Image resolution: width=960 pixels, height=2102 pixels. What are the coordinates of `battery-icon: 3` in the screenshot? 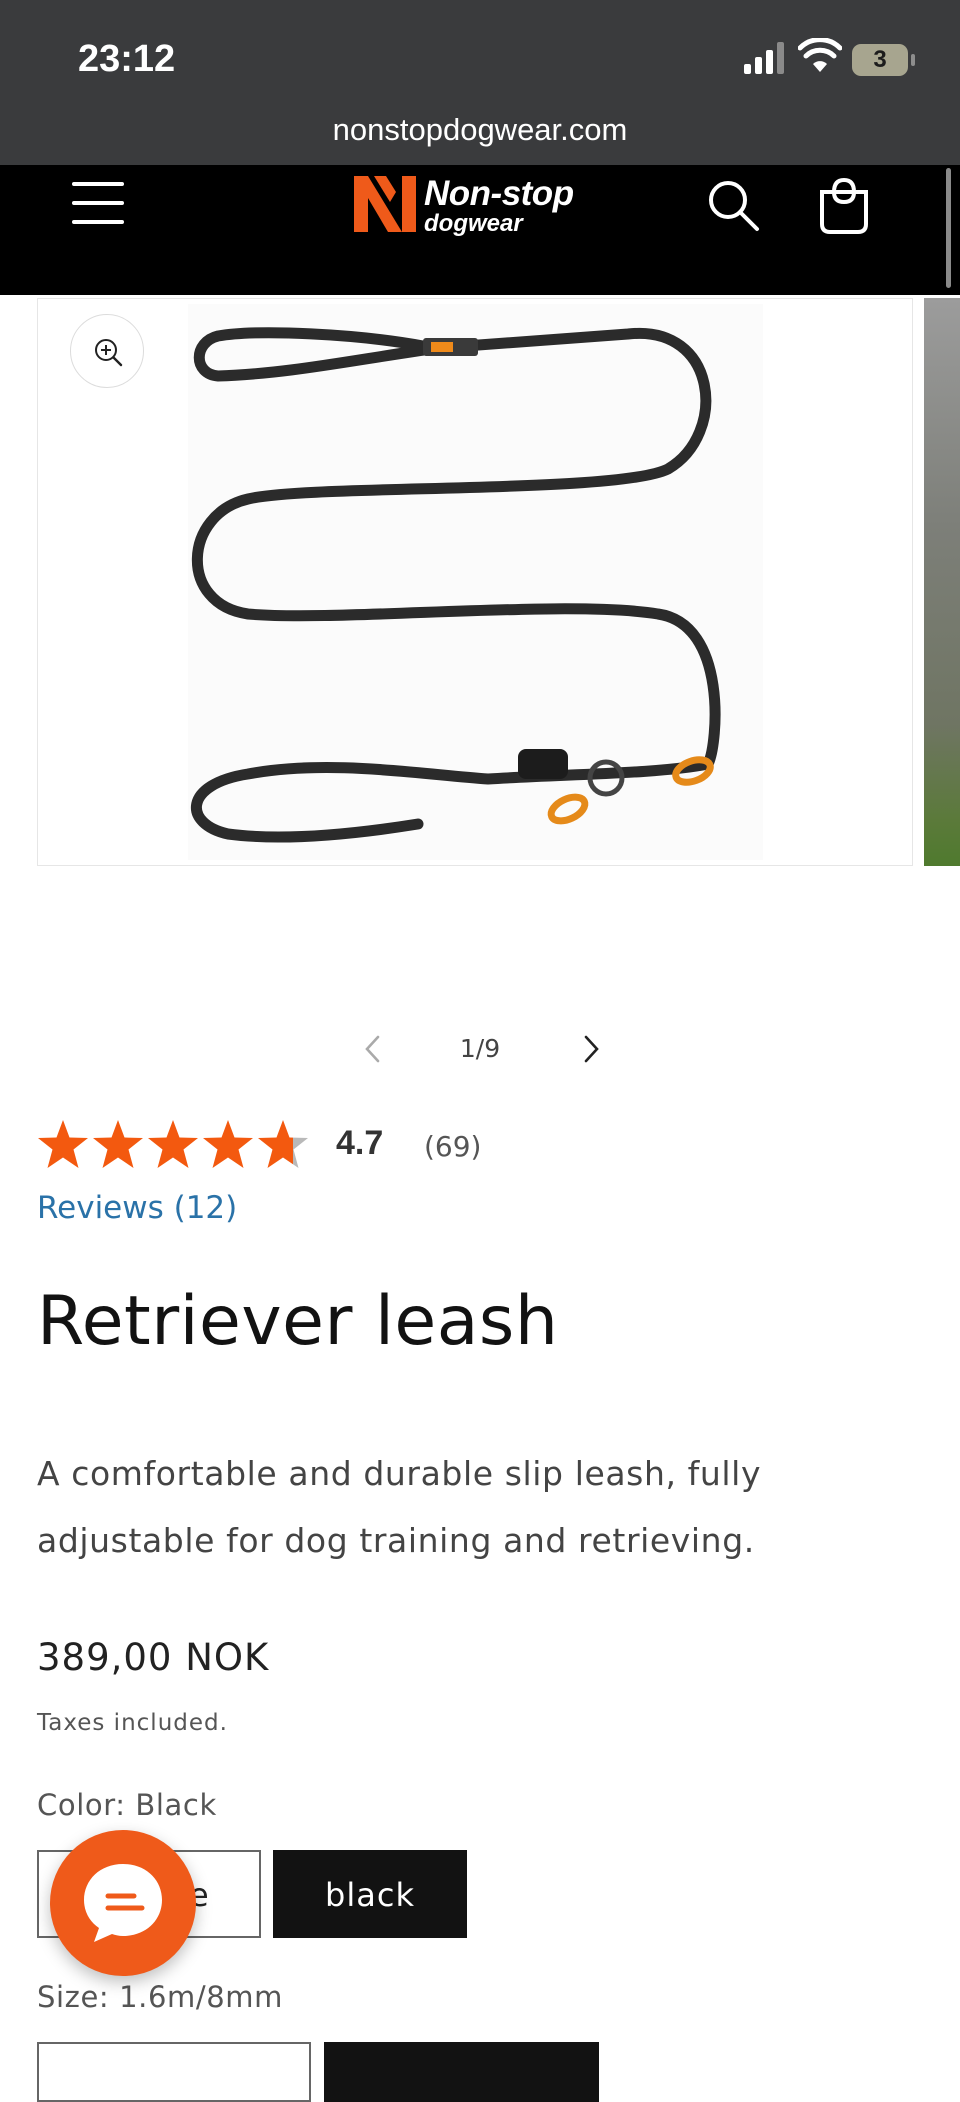 It's located at (880, 60).